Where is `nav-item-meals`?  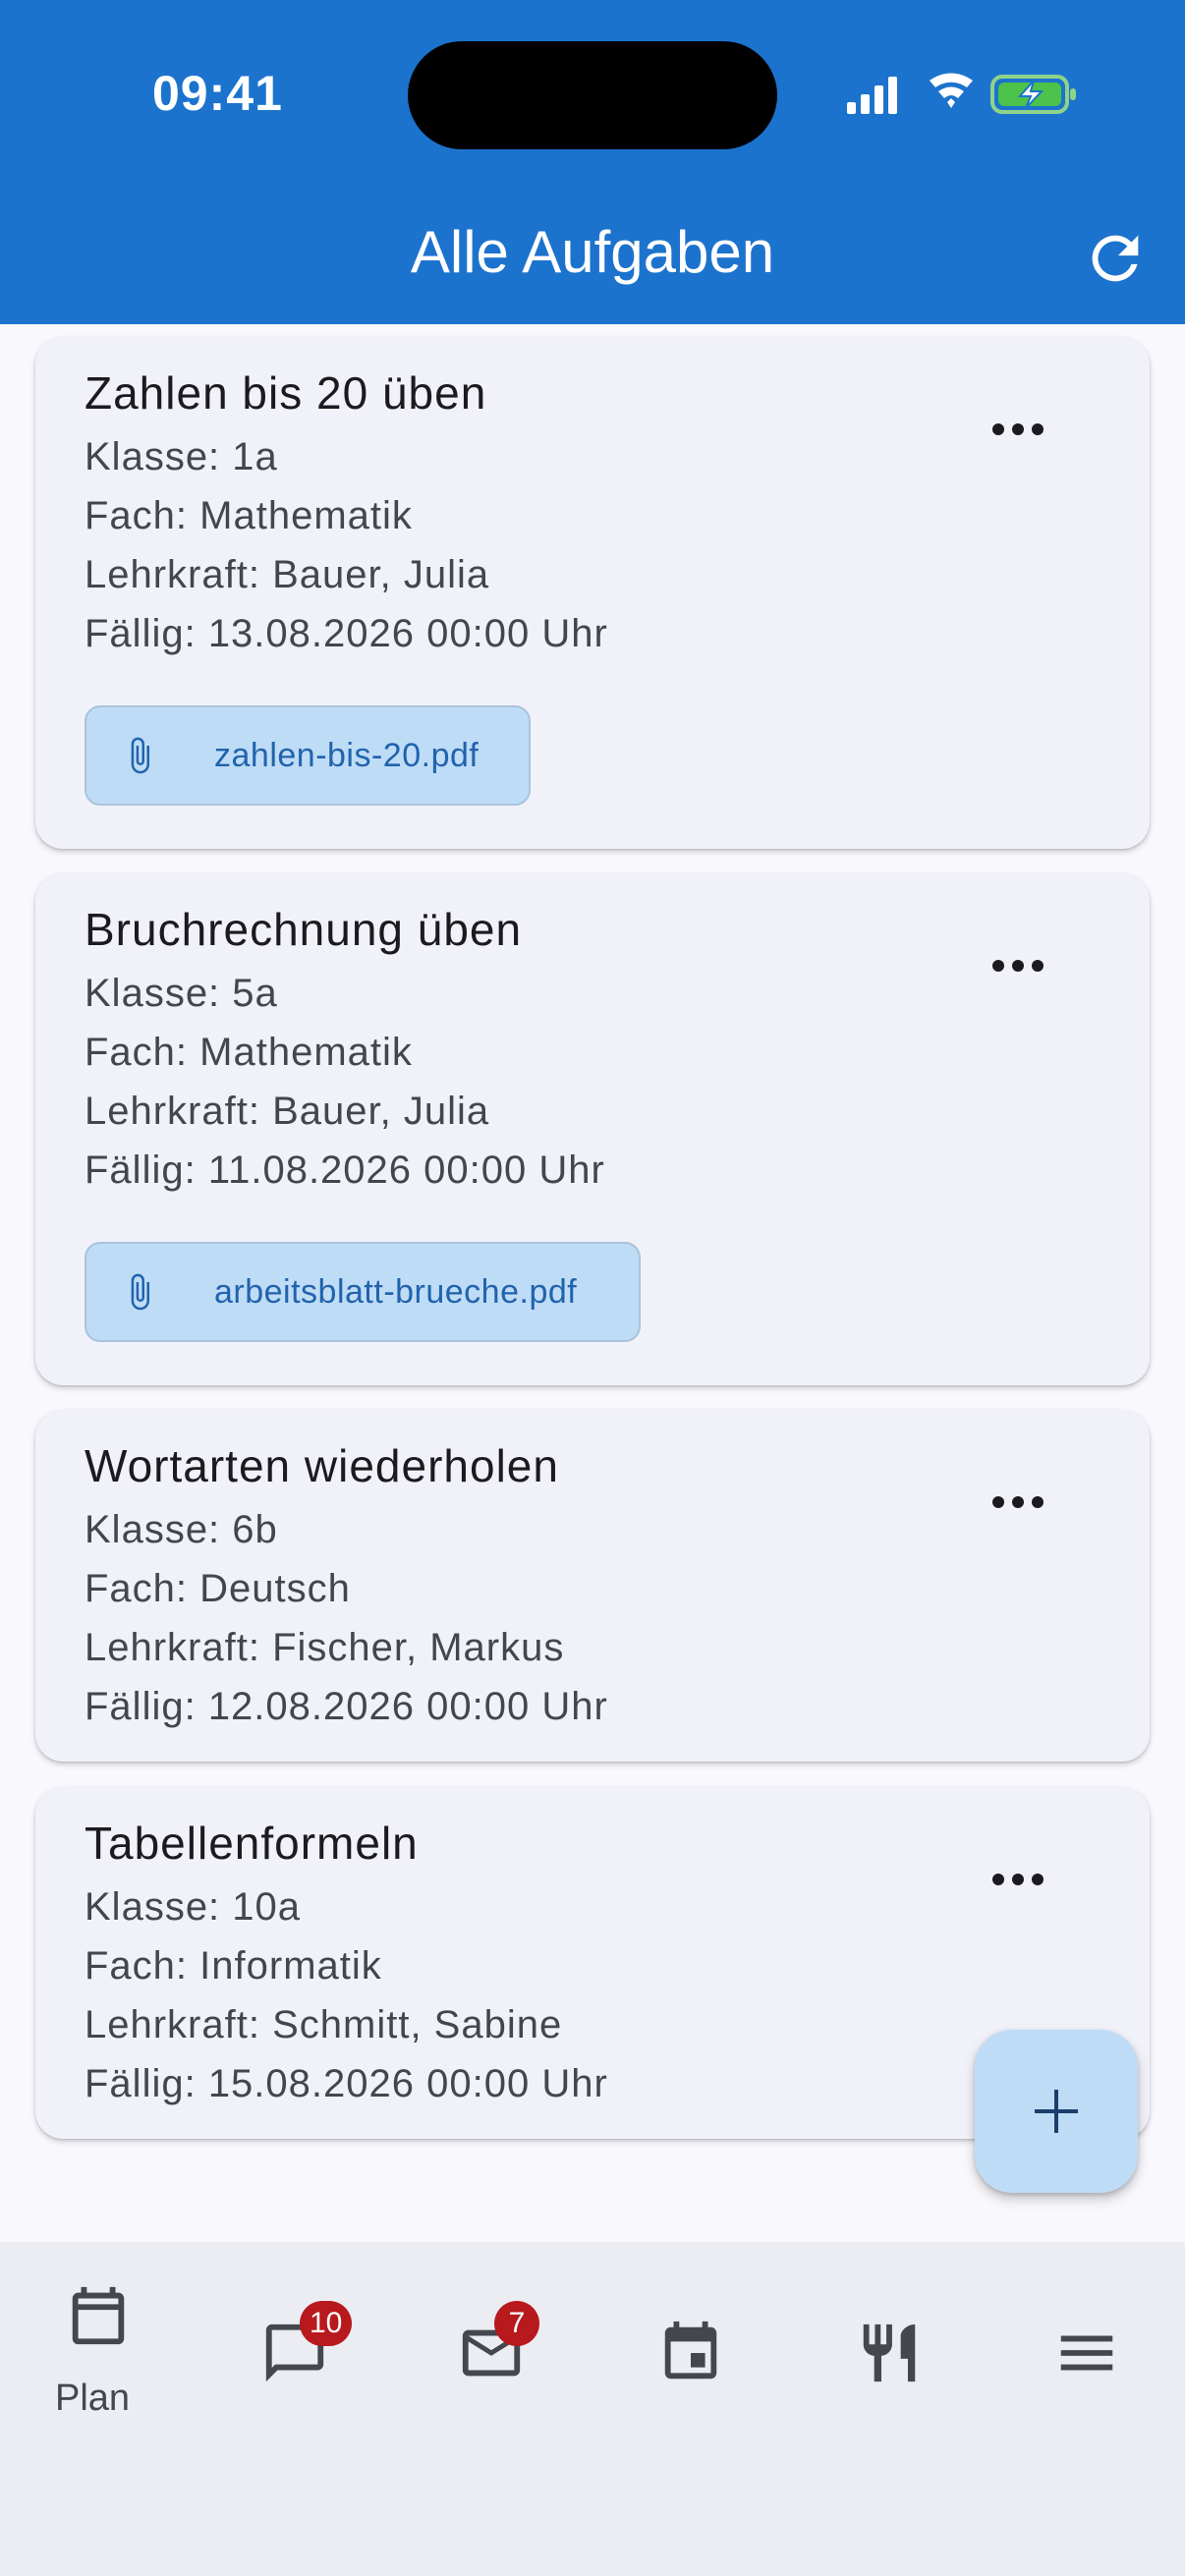
nav-item-meals is located at coordinates (891, 2363).